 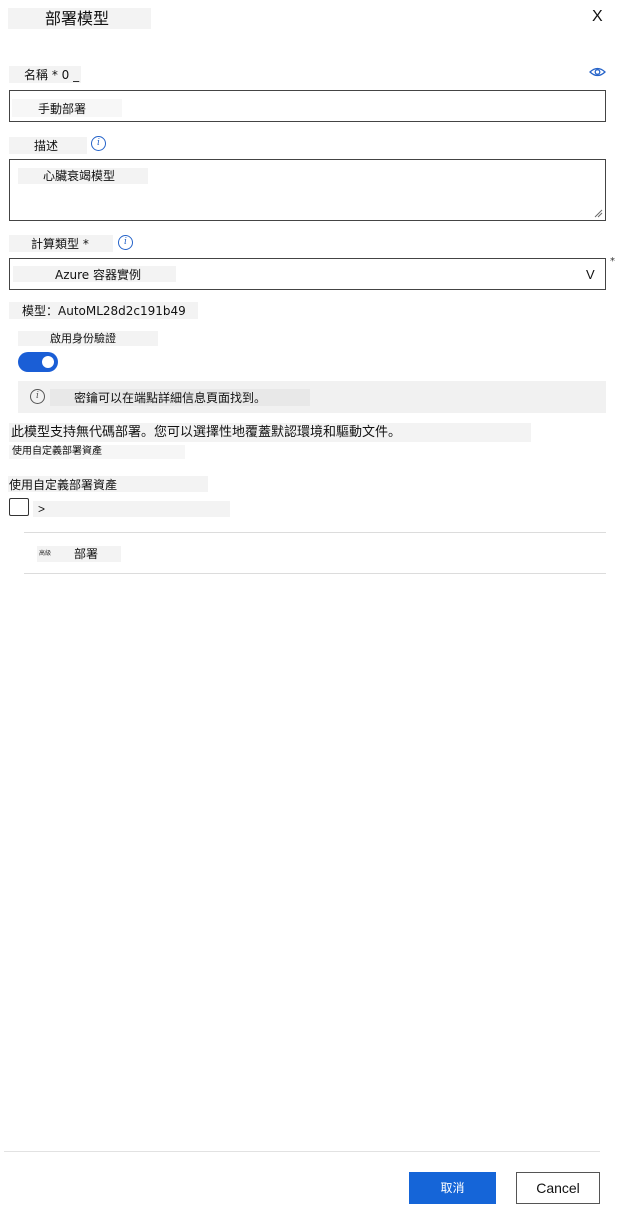 What do you see at coordinates (61, 243) in the screenshot?
I see `compute-type-label: 計算類型 *` at bounding box center [61, 243].